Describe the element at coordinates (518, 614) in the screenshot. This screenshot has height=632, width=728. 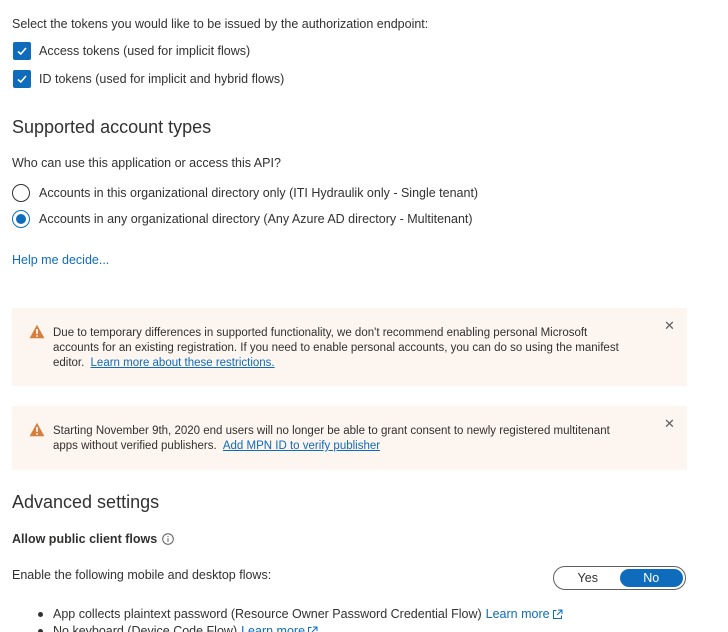
I see `ropc-learn-more-link: Learn more` at that location.